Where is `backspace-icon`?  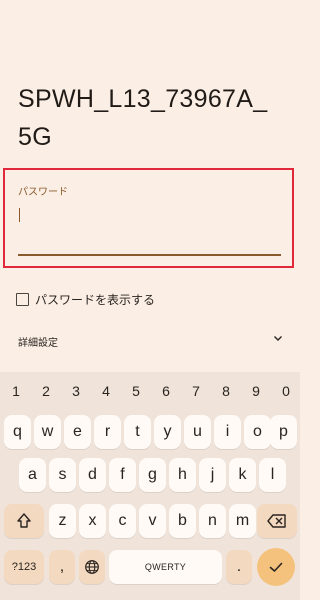 backspace-icon is located at coordinates (276, 521).